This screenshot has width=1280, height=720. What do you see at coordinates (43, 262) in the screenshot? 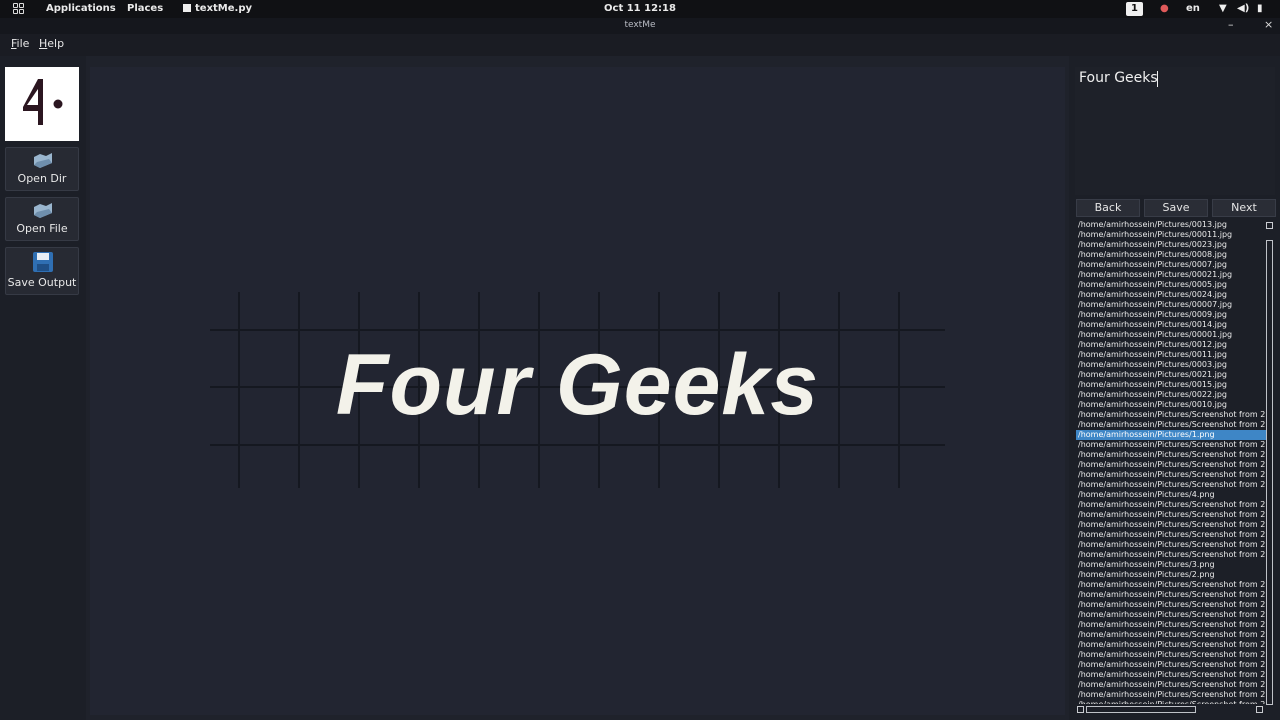
I see `floppy-save-icon` at bounding box center [43, 262].